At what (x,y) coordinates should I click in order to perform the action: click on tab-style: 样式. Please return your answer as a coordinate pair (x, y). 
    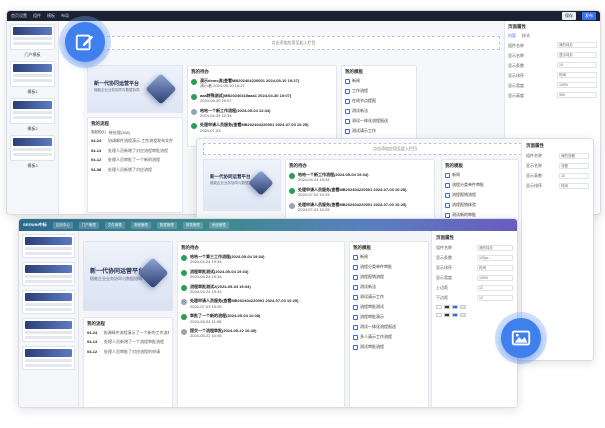
    Looking at the image, I should click on (526, 35).